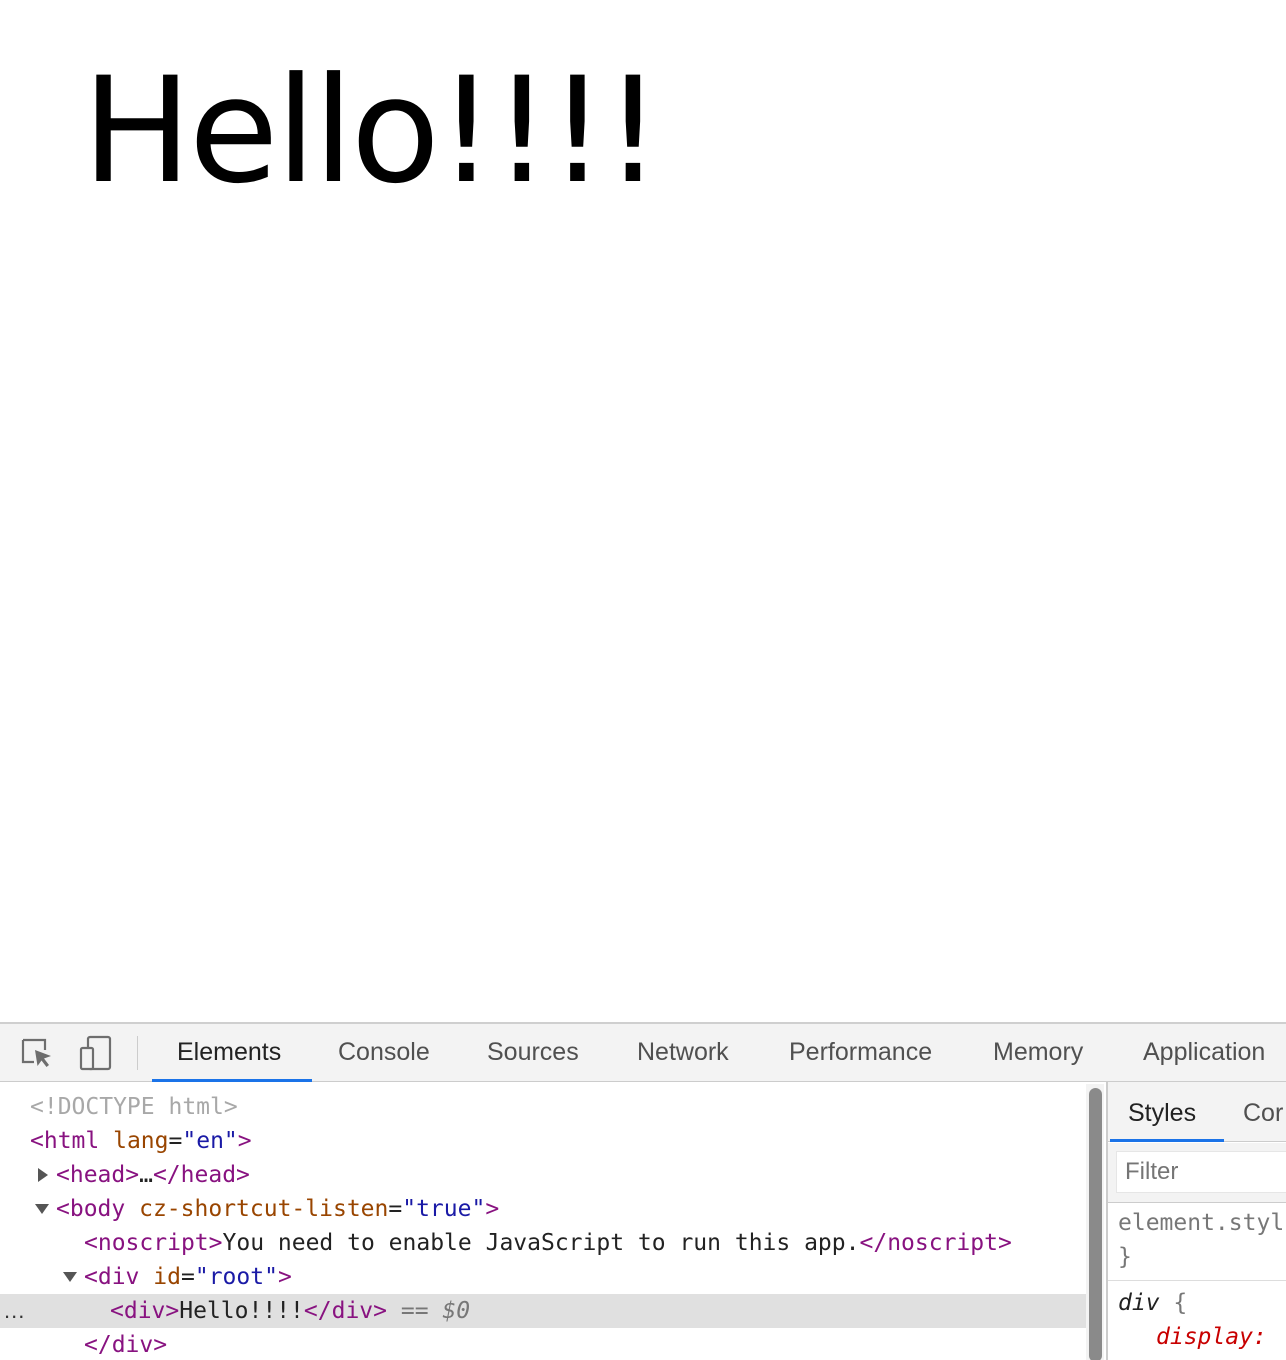  I want to click on html-attr-value: en, so click(210, 1141).